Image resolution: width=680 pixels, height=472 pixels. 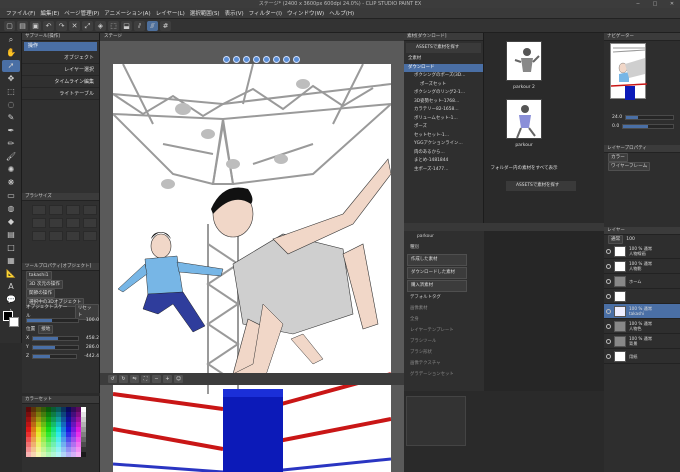 What do you see at coordinates (145, 379) in the screenshot?
I see `fit-icon: ⛶` at bounding box center [145, 379].